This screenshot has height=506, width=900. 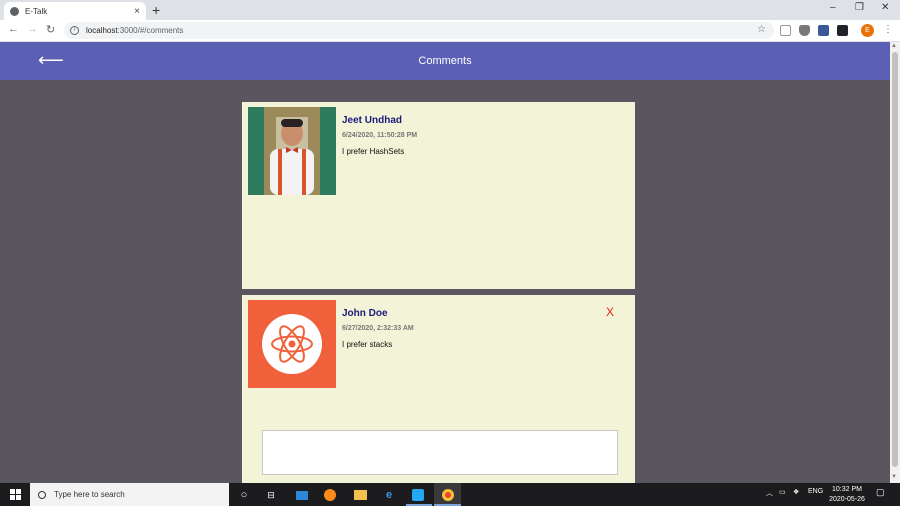 I want to click on new-tab-button: +, so click(x=156, y=10).